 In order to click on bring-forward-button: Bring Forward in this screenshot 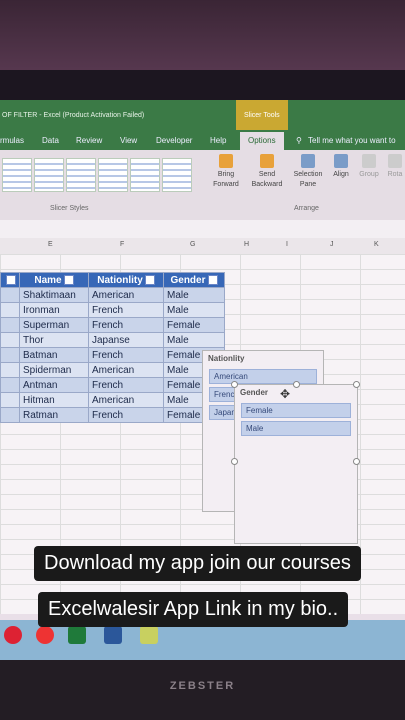, I will do `click(226, 172)`.